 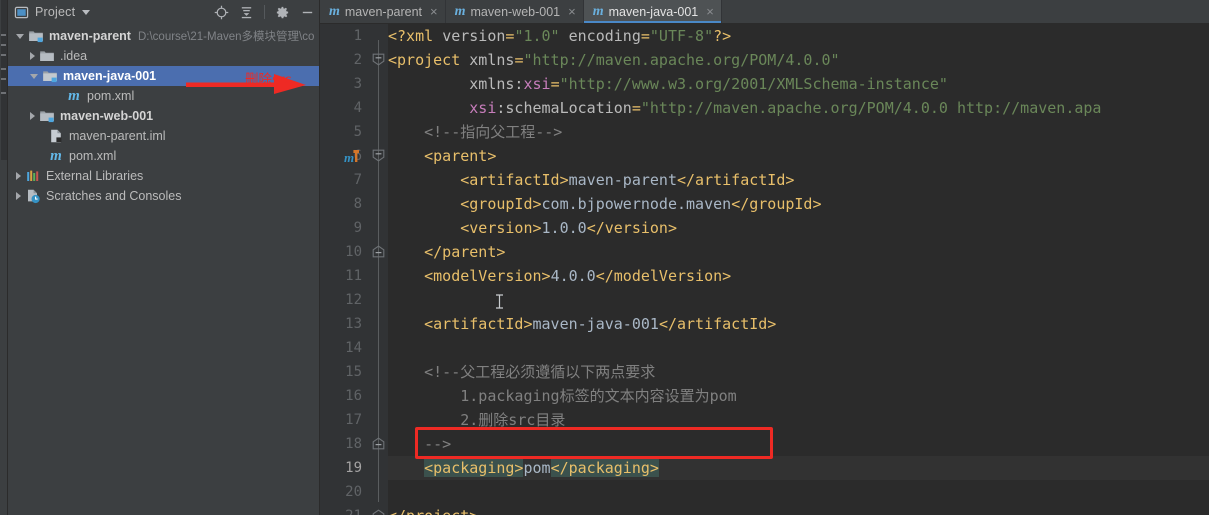 What do you see at coordinates (353, 300) in the screenshot?
I see `line-number: 12` at bounding box center [353, 300].